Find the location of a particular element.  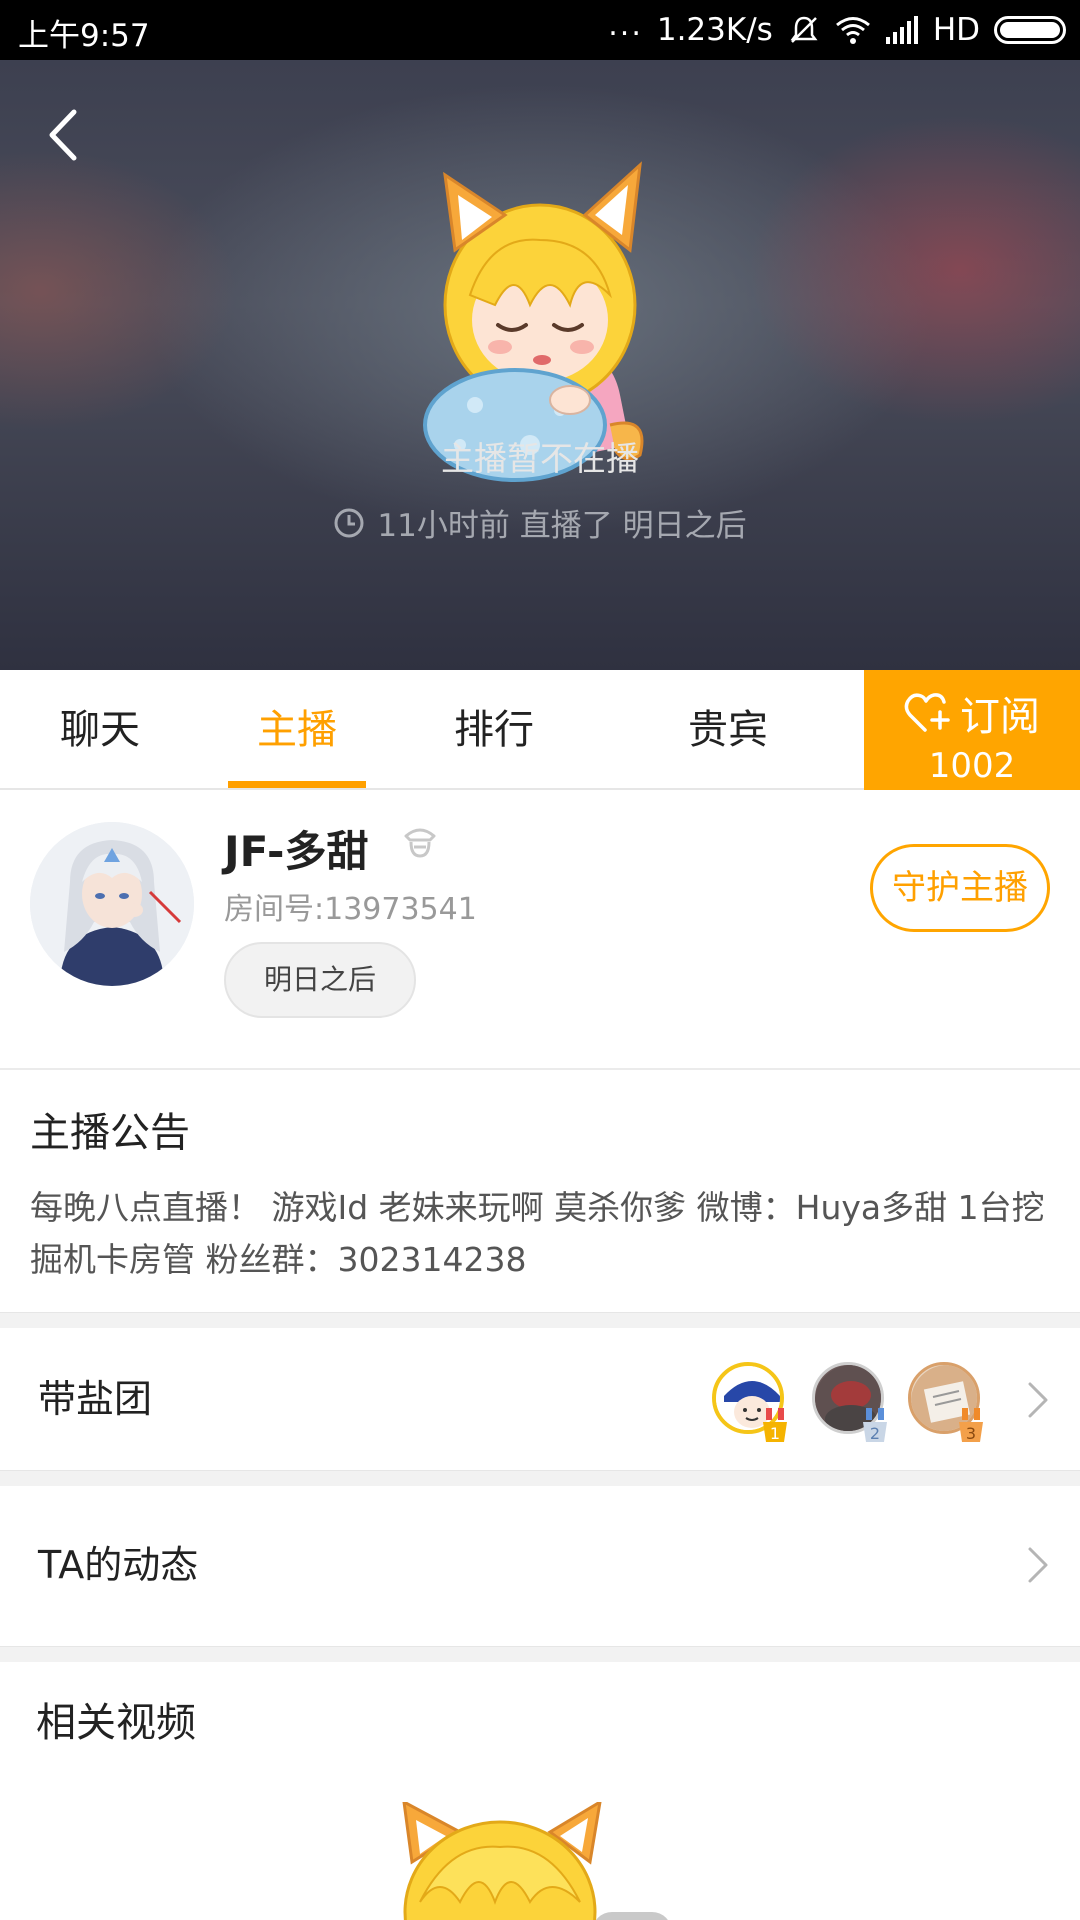

last-live-info: 11小时前 直播了 明日之后 is located at coordinates (540, 522).